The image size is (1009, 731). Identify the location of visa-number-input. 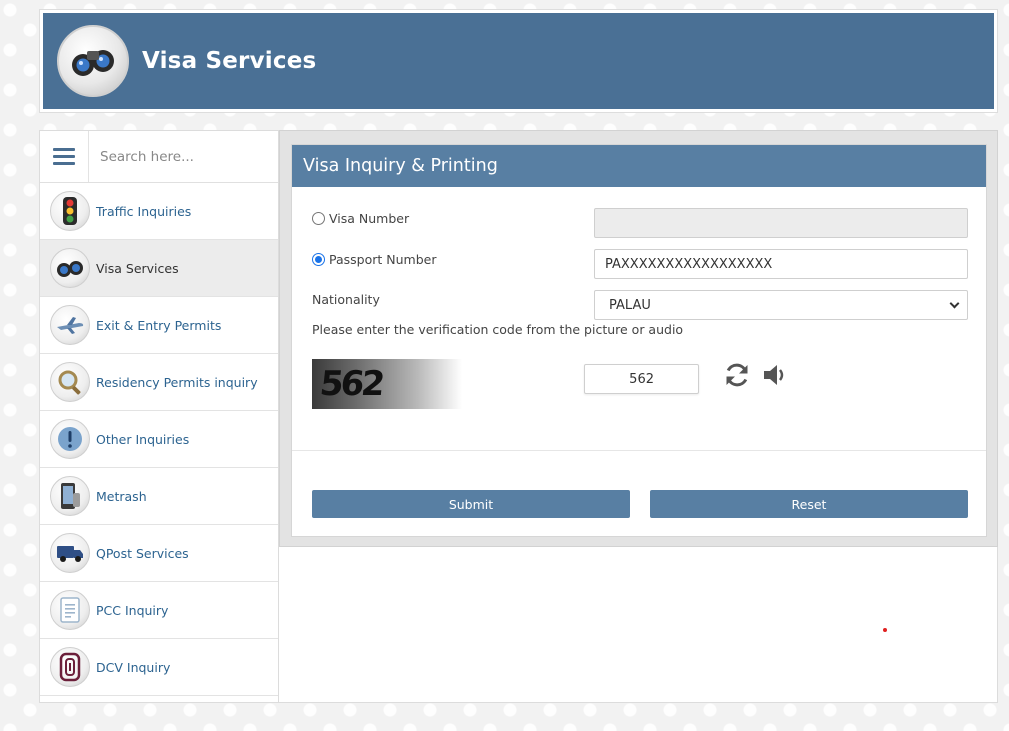
(781, 223).